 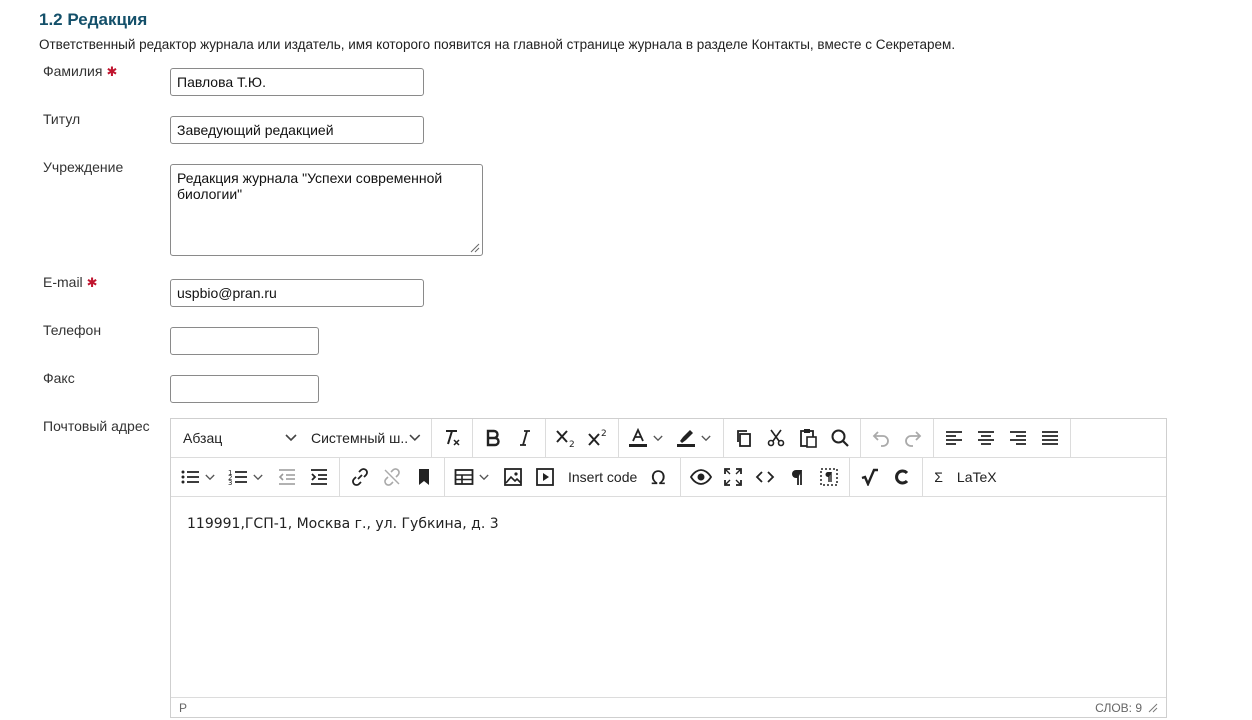 What do you see at coordinates (62, 119) in the screenshot?
I see `title-label: Титул` at bounding box center [62, 119].